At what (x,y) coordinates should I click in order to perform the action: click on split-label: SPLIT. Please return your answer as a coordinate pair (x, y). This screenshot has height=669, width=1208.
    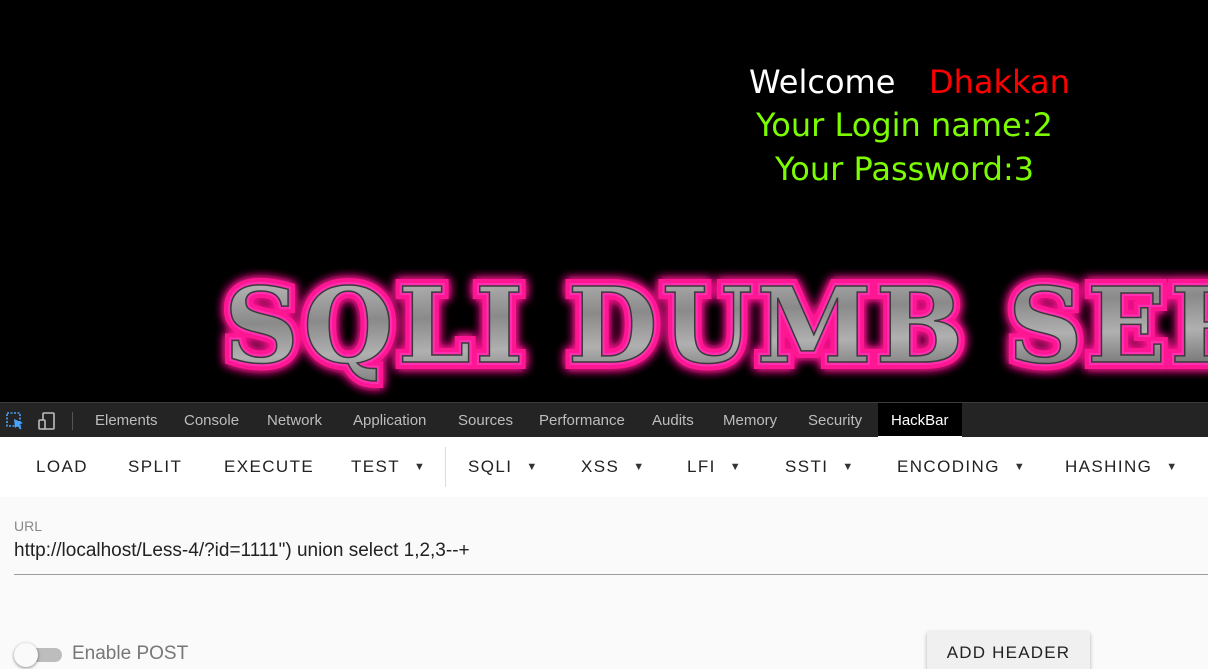
    Looking at the image, I should click on (155, 466).